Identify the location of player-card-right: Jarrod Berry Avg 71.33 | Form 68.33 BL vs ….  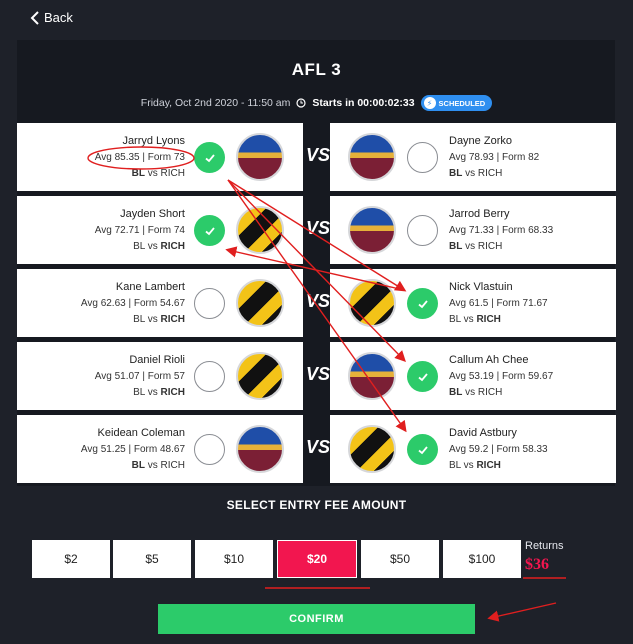
(473, 230).